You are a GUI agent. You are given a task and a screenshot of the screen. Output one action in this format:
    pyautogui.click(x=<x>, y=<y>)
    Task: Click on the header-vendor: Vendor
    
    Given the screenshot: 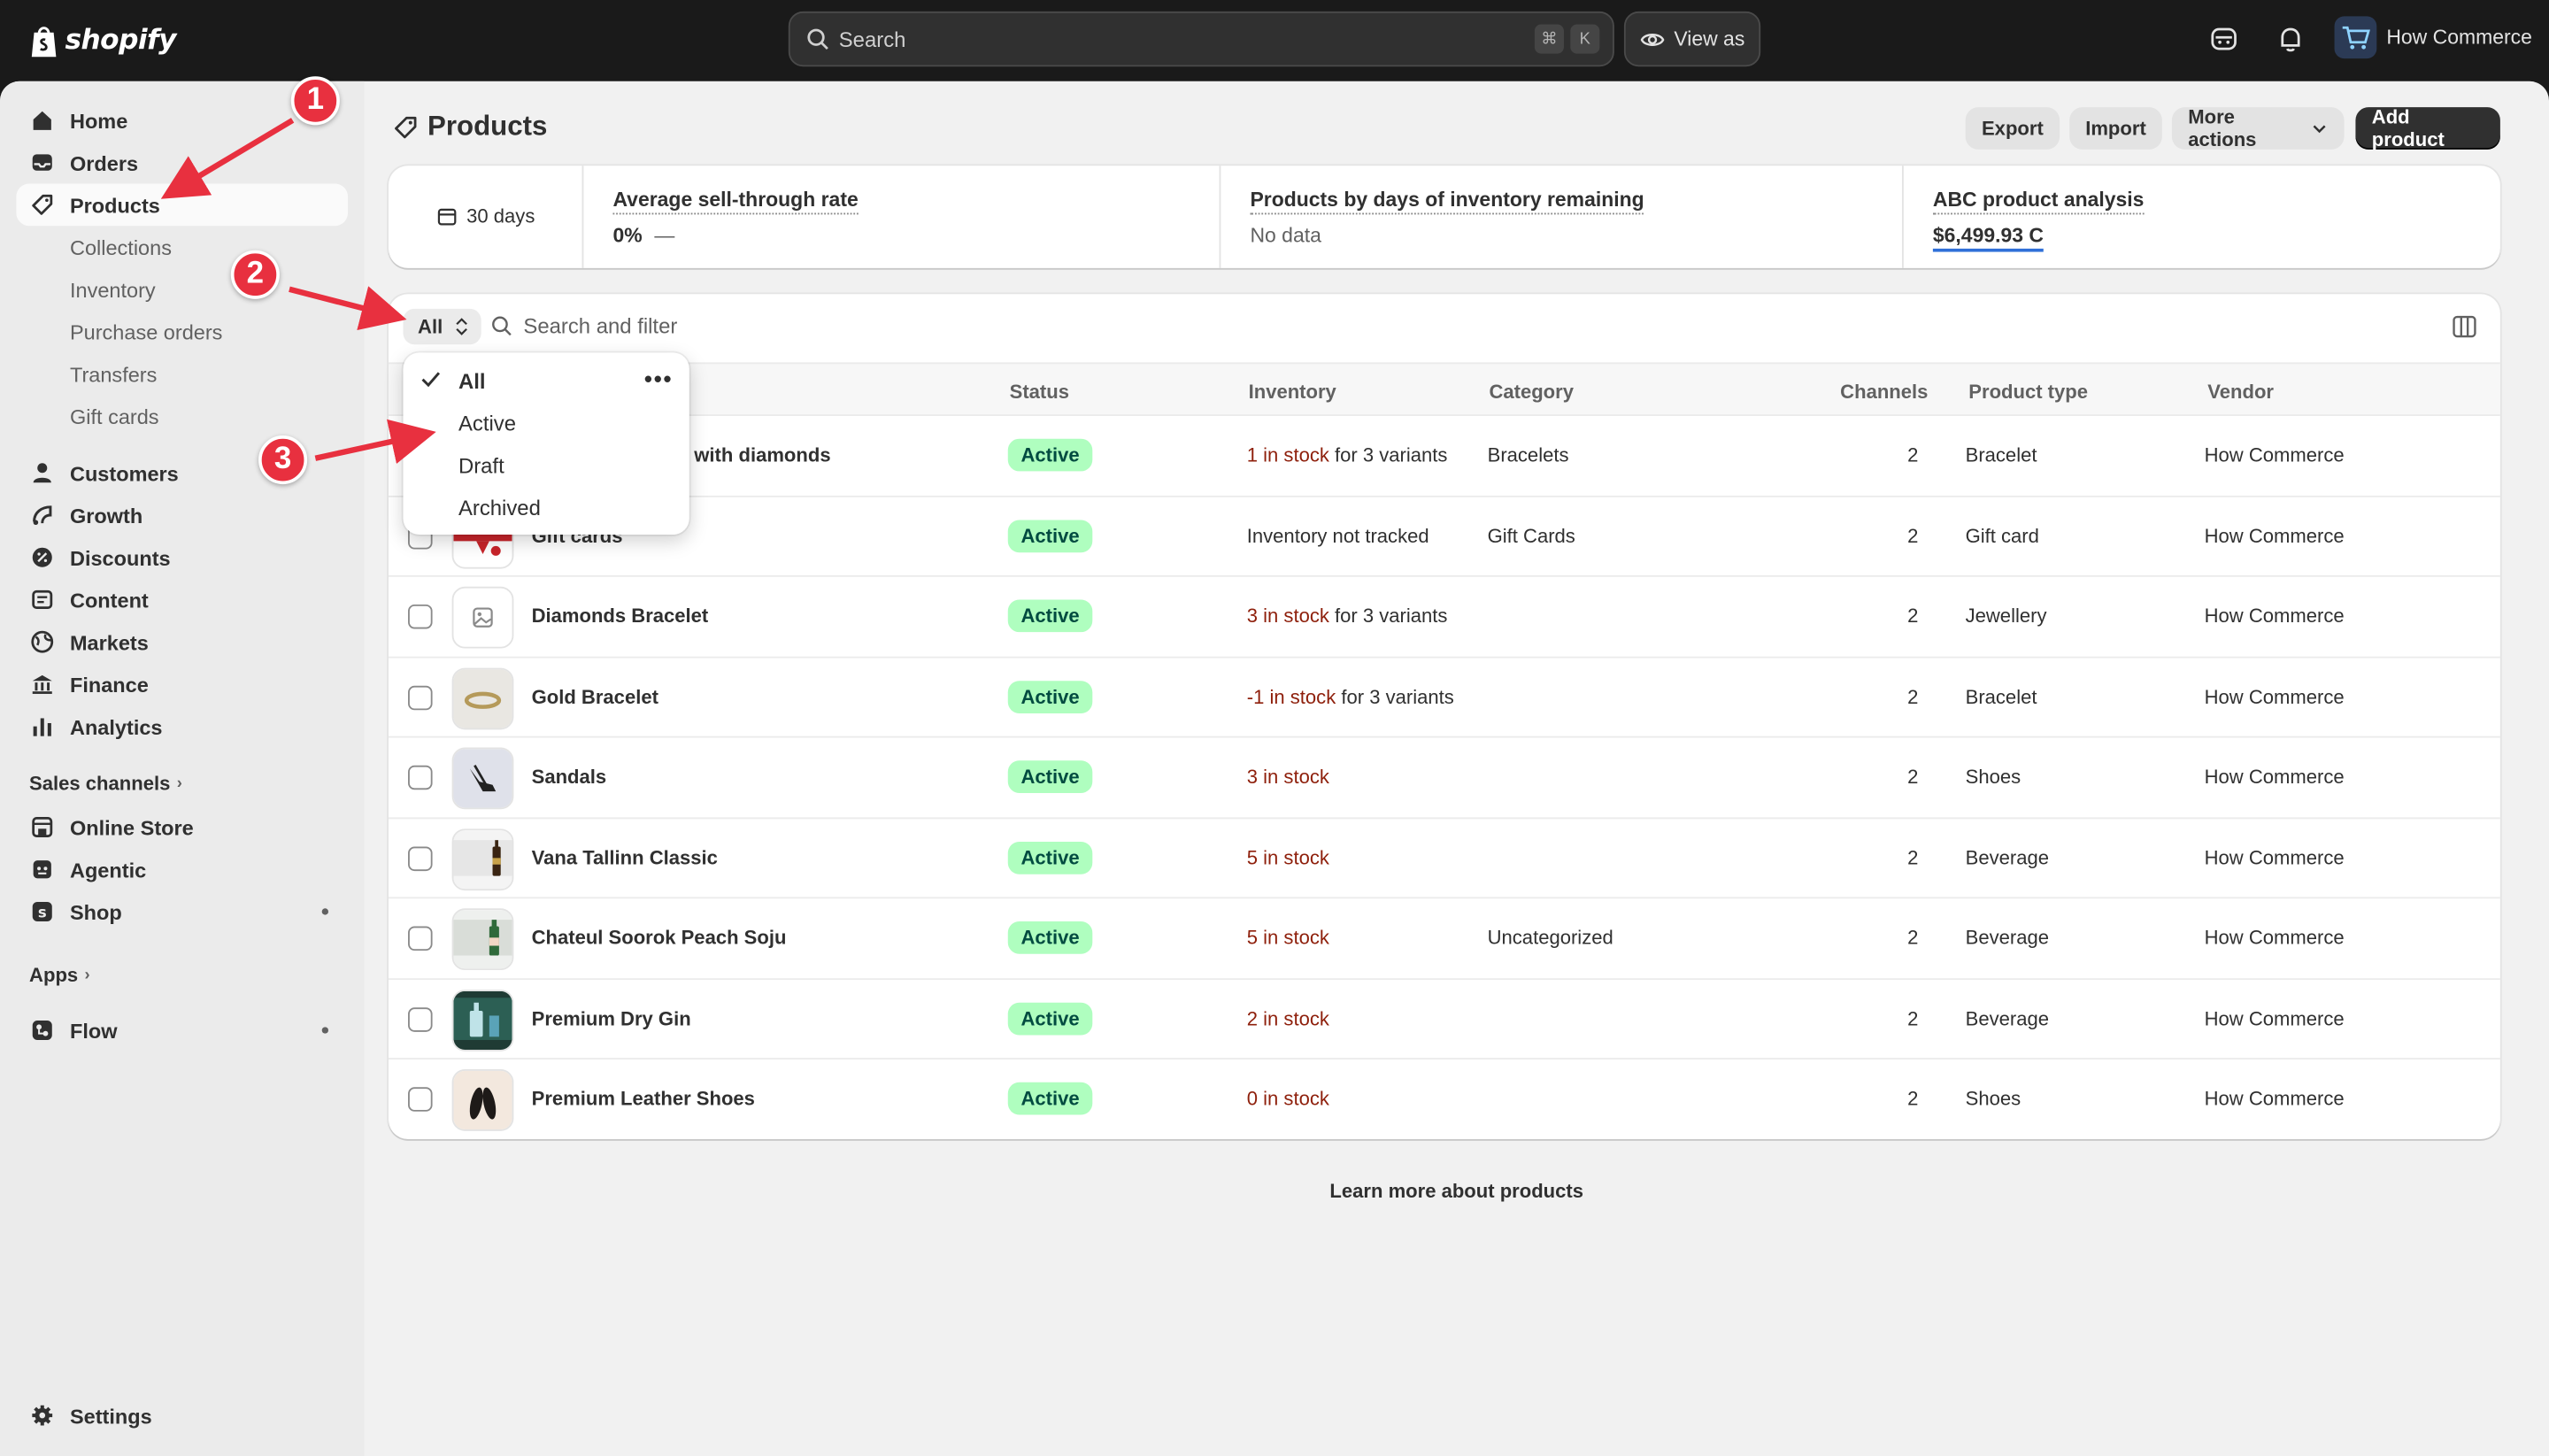 What is the action you would take?
    pyautogui.click(x=2240, y=392)
    